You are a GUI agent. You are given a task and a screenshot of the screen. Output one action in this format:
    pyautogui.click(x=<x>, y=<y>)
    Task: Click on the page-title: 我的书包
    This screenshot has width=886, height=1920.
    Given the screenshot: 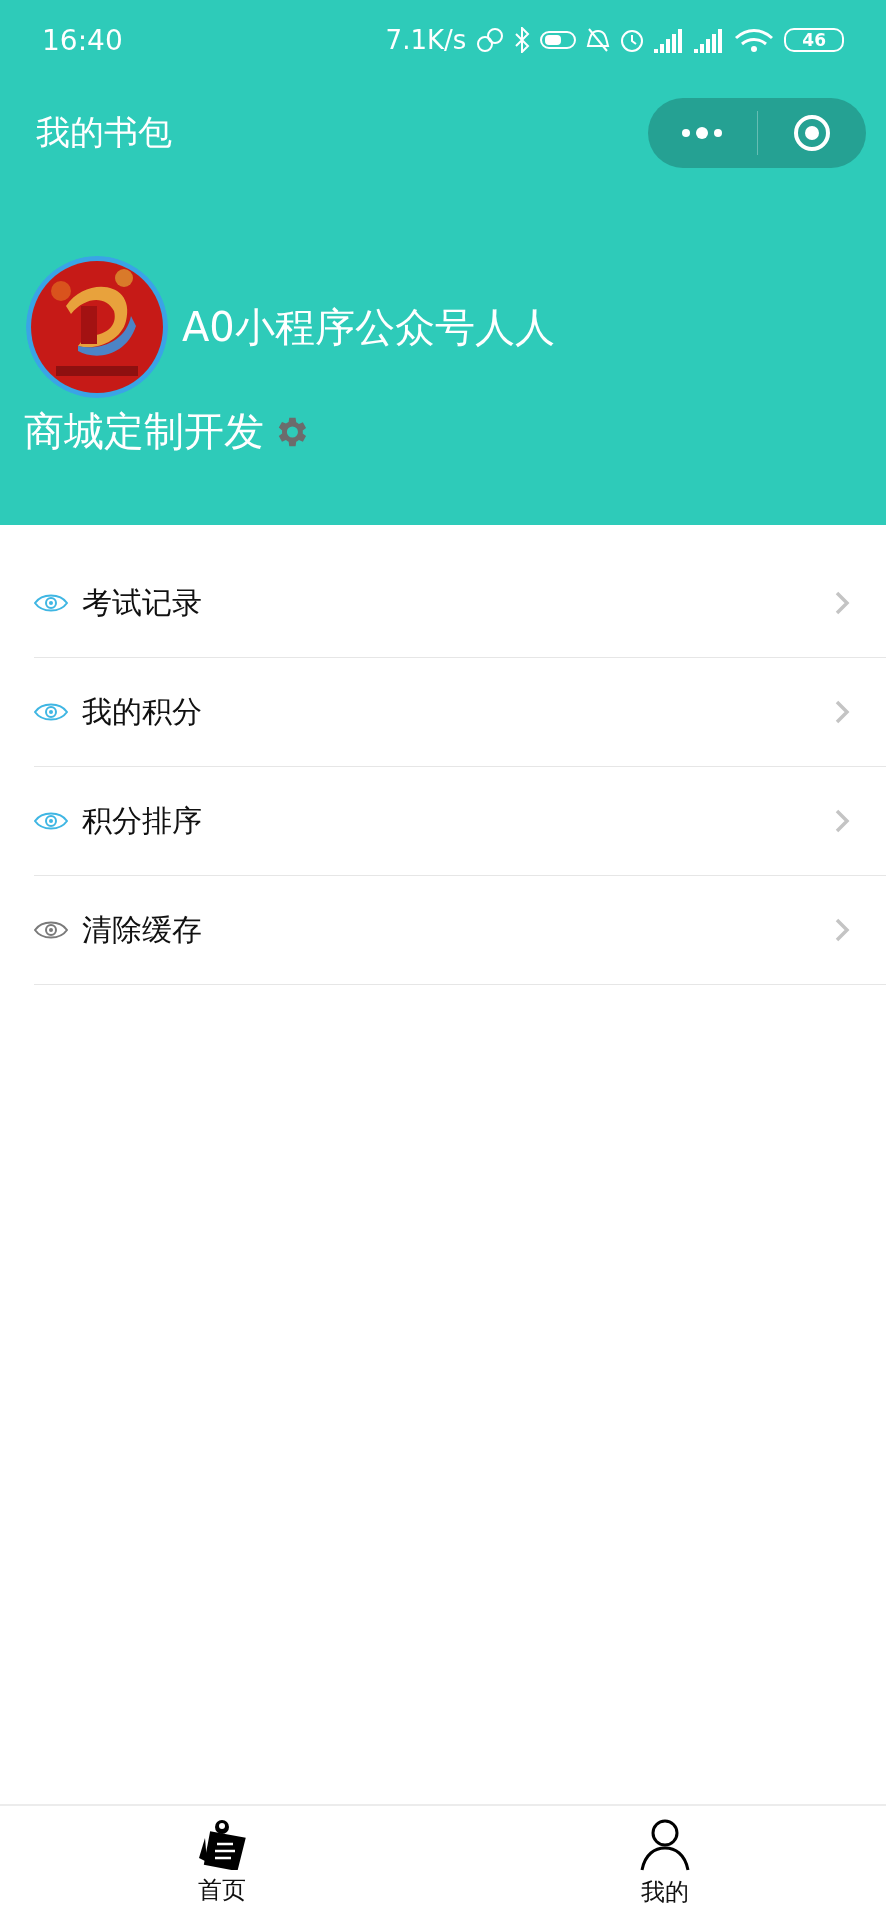 What is the action you would take?
    pyautogui.click(x=104, y=132)
    